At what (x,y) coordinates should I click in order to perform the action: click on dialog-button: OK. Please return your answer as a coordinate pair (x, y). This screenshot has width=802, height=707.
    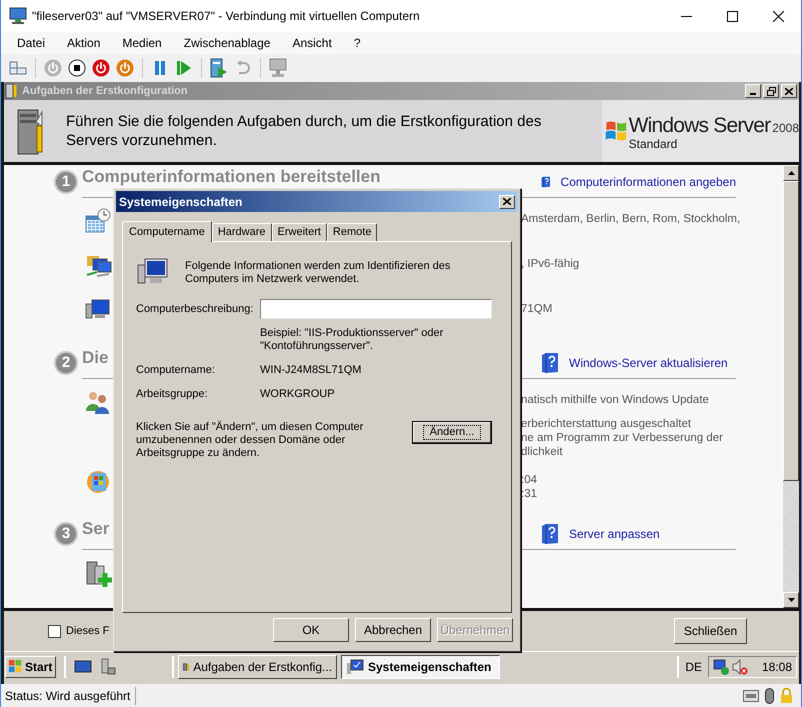
    Looking at the image, I should click on (311, 630).